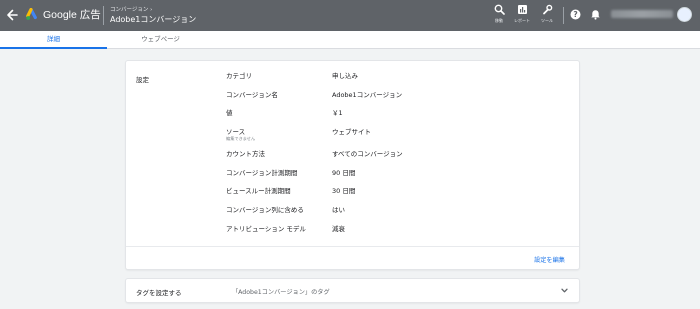  Describe the element at coordinates (499, 9) in the screenshot. I see `search-icon` at that location.